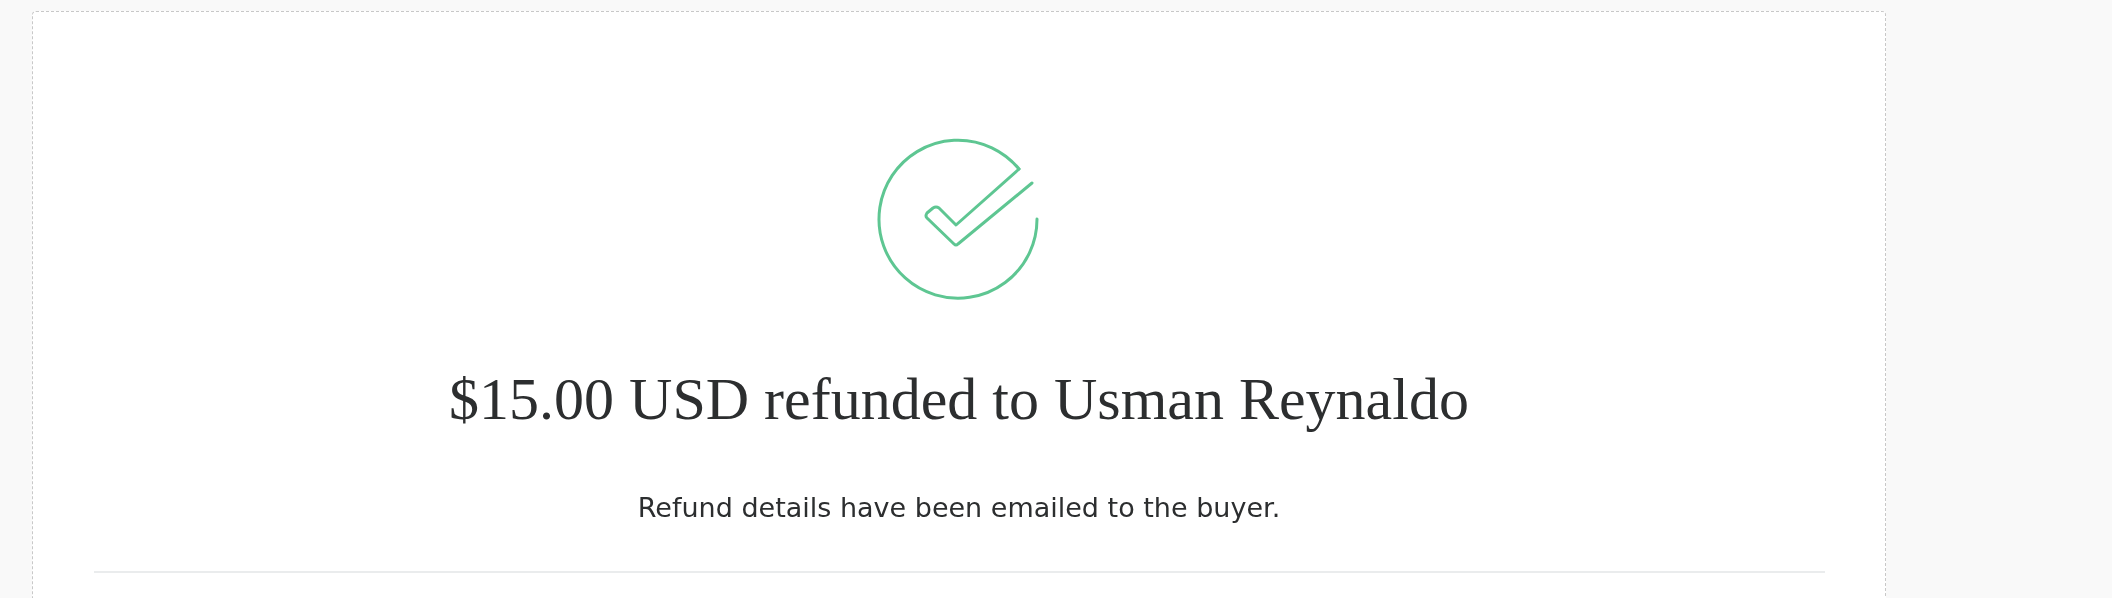 The height and width of the screenshot is (598, 2112). Describe the element at coordinates (959, 399) in the screenshot. I see `refund-heading: $15.00 USD refunded to Usman Reynaldo` at that location.